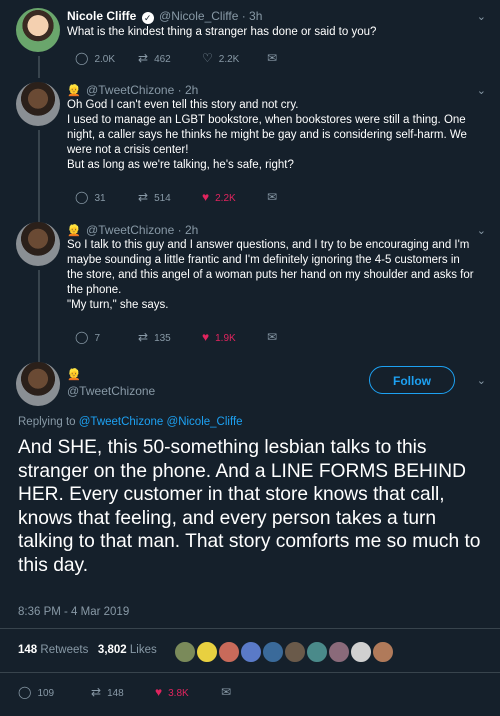 This screenshot has width=500, height=716. Describe the element at coordinates (73, 612) in the screenshot. I see `timestamp: 8:36 PM - 4 Mar 2019` at that location.